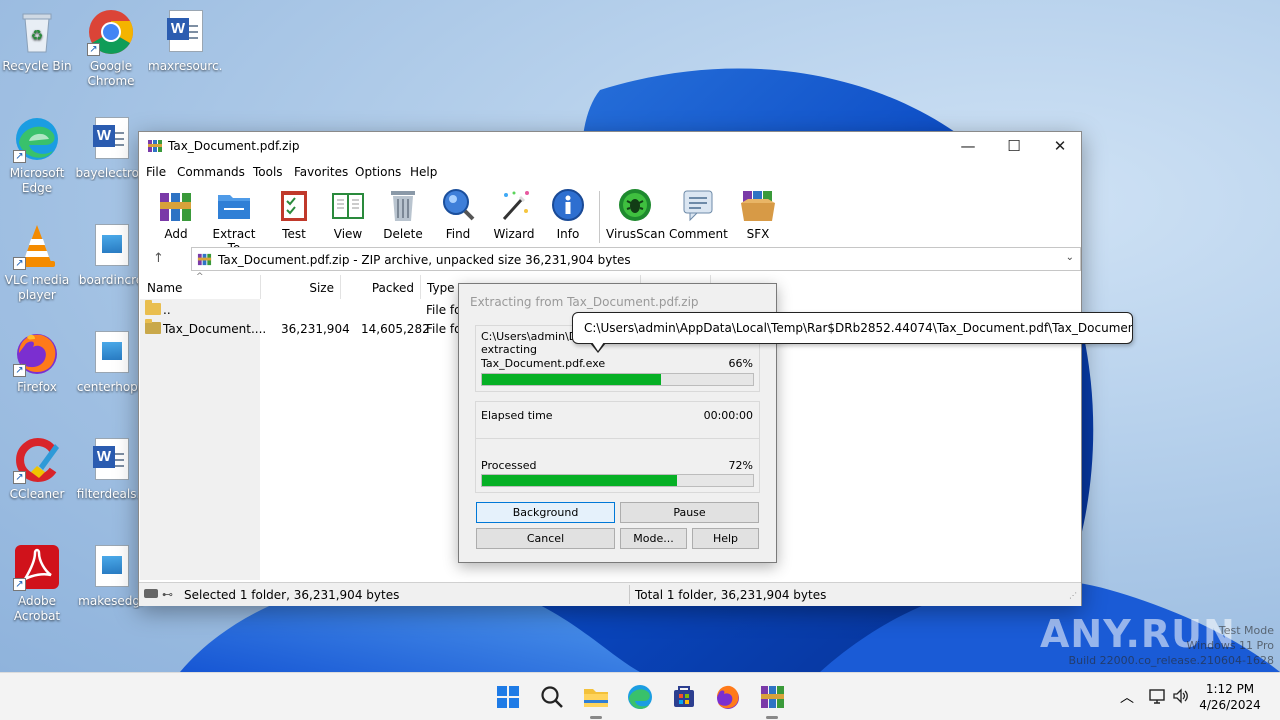 Image resolution: width=1280 pixels, height=720 pixels. Describe the element at coordinates (37, 155) in the screenshot. I see `desktop-icon-microsoft-edge: ↗ Microsoft Edge` at that location.